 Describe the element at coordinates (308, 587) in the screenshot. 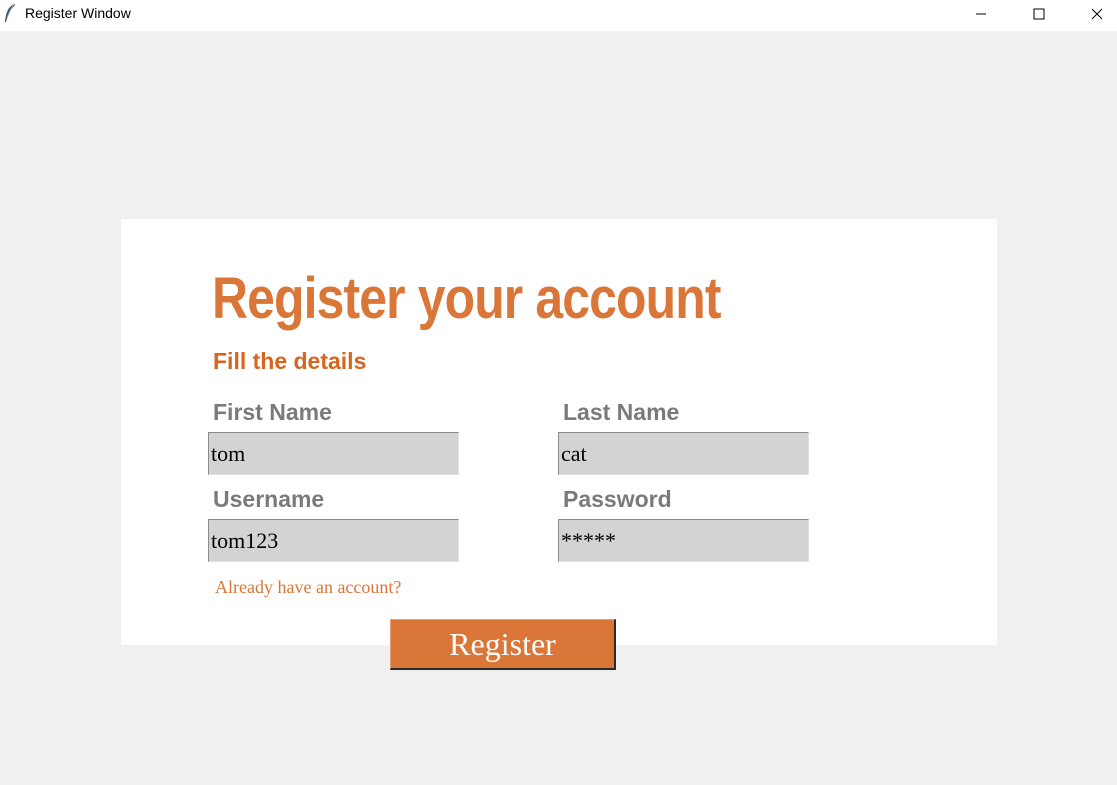

I see `login-link: Already have an account?` at that location.